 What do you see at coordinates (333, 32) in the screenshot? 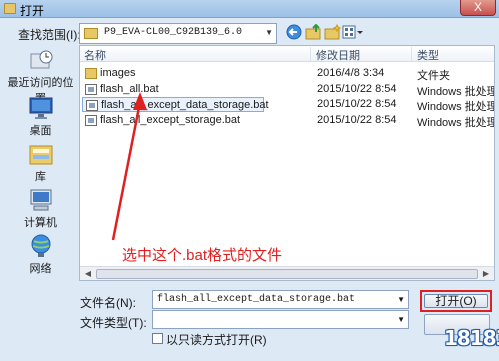
I see `new-folder-icon` at bounding box center [333, 32].